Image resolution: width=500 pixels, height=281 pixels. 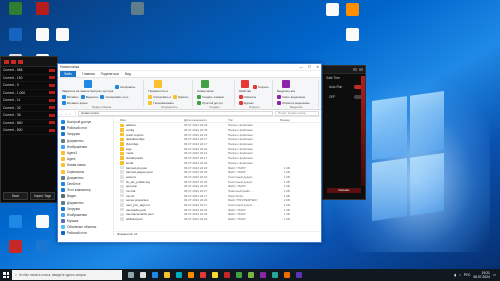 I want to click on notifications-icon: ▭, so click(x=494, y=275).